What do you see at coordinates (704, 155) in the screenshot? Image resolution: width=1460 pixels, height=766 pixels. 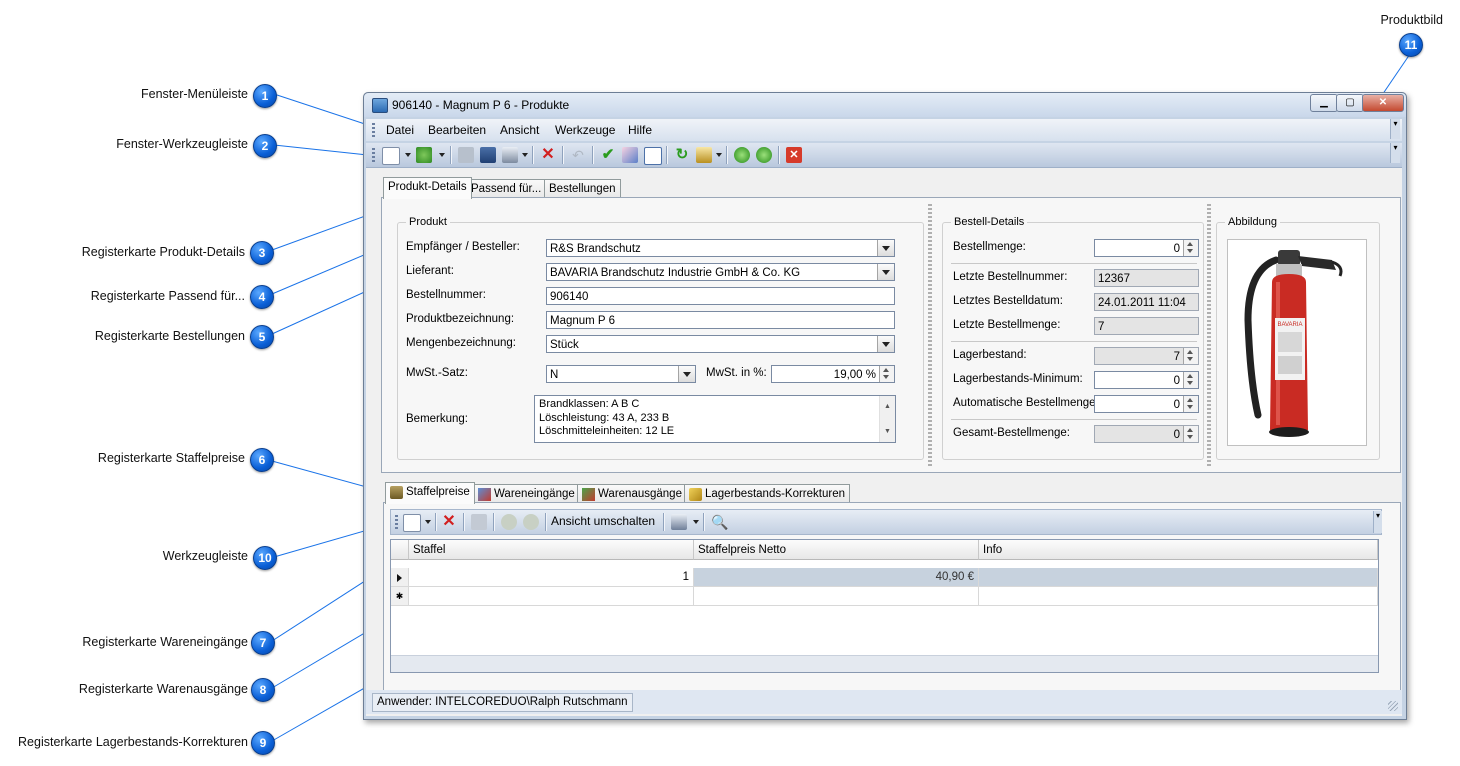 I see `clipboard-icon` at bounding box center [704, 155].